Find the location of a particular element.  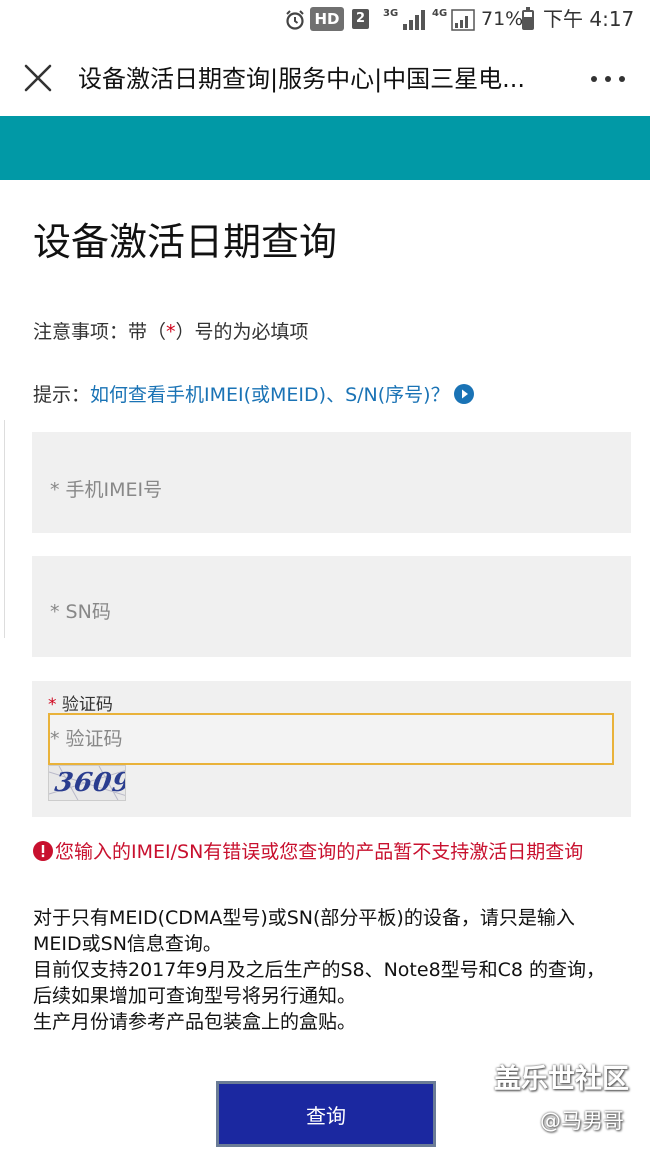

battery-percent: 71% is located at coordinates (502, 19).